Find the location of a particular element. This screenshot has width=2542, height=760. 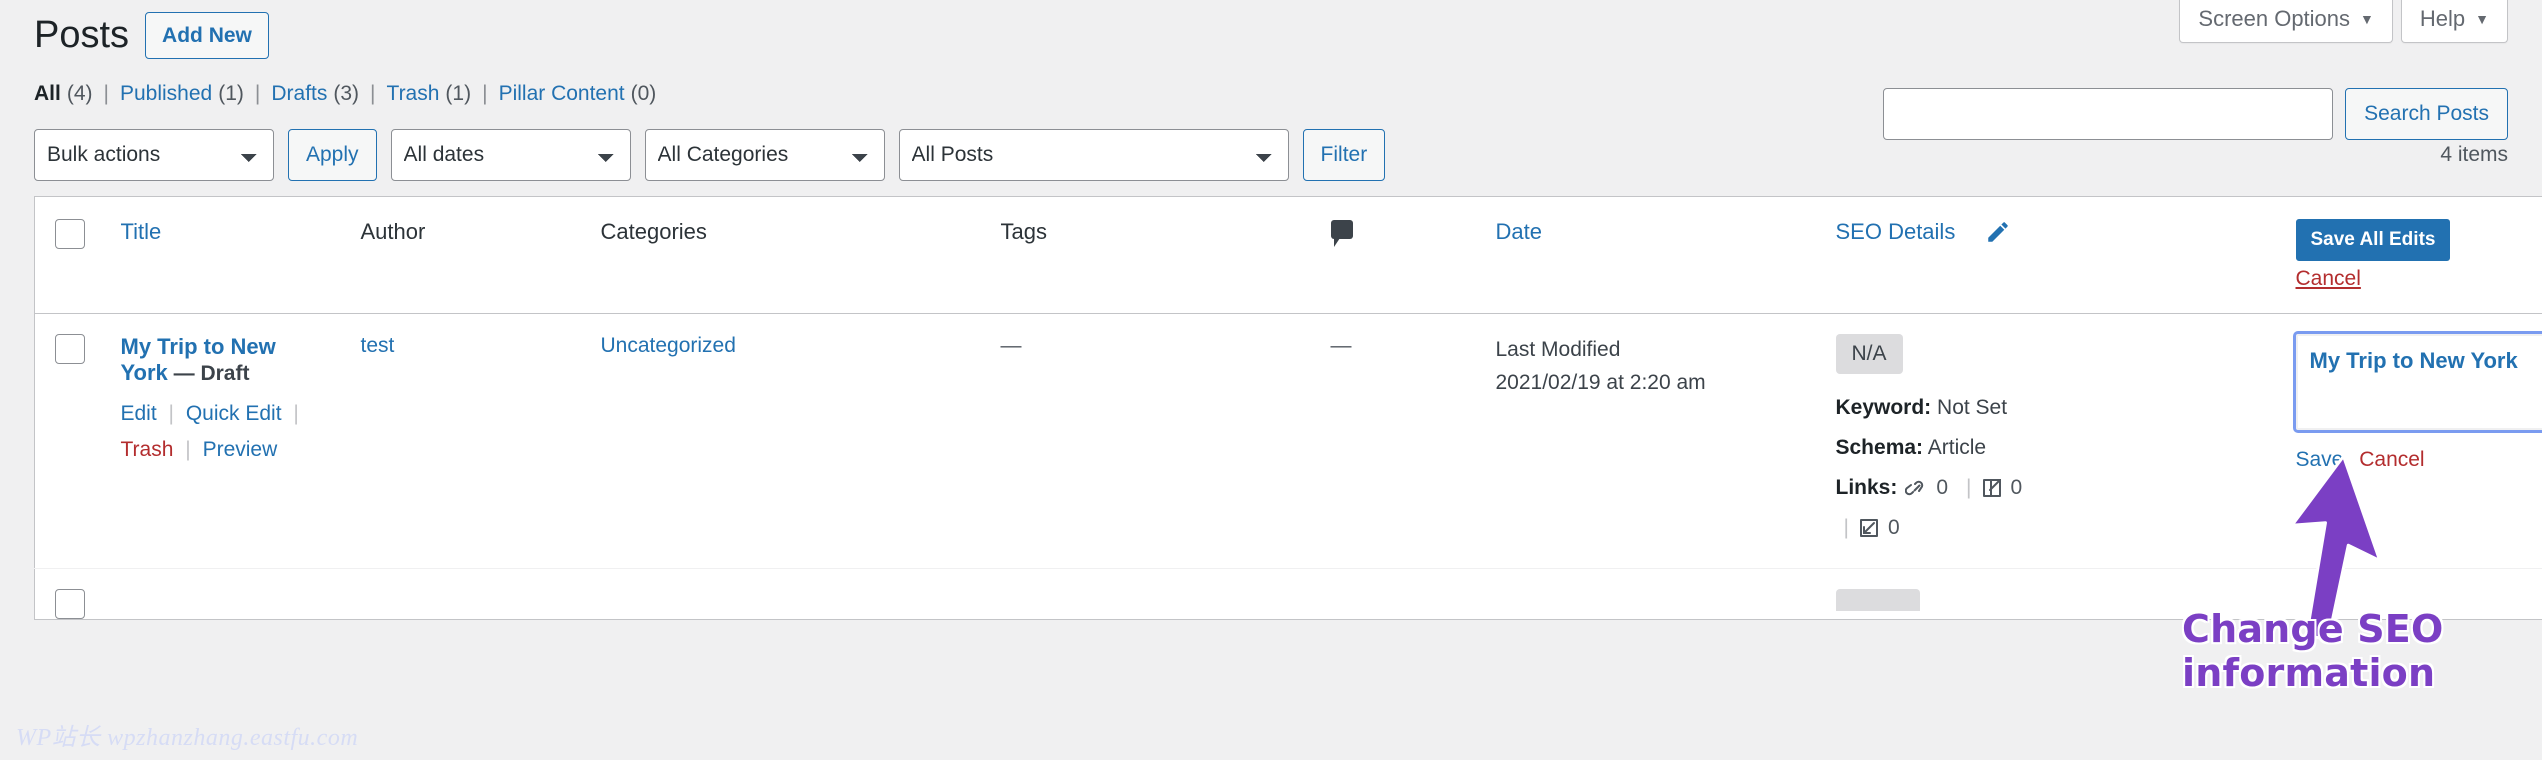

seo-schema-label: Schema: is located at coordinates (1879, 448).